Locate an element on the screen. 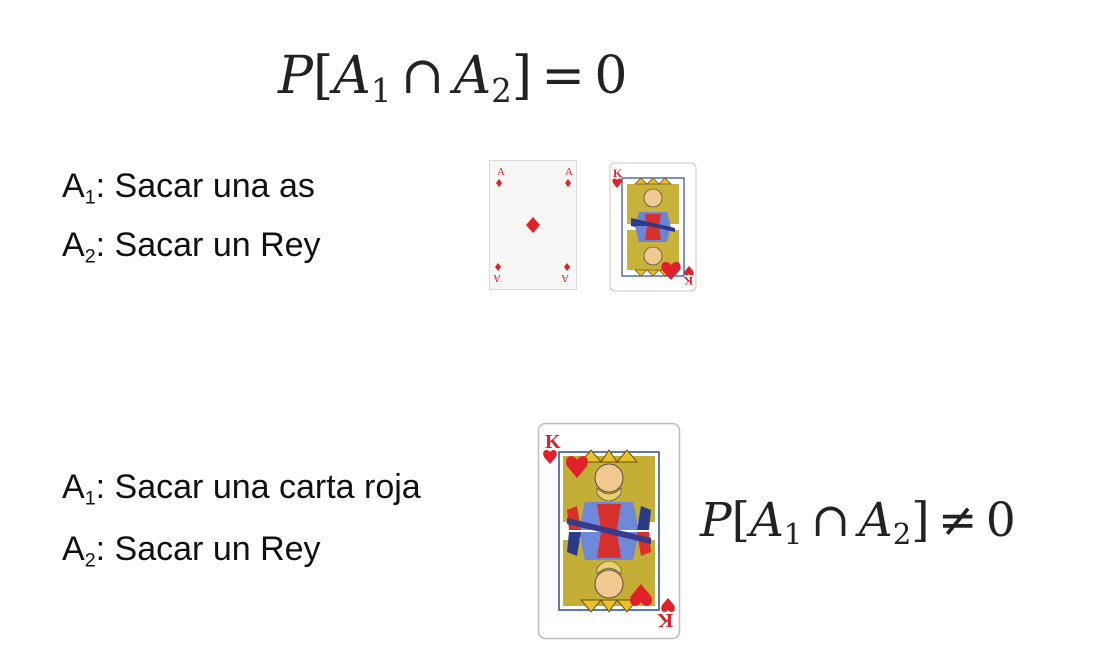 The height and width of the screenshot is (668, 1100). ace-corner-rank-br: A is located at coordinates (497, 278).